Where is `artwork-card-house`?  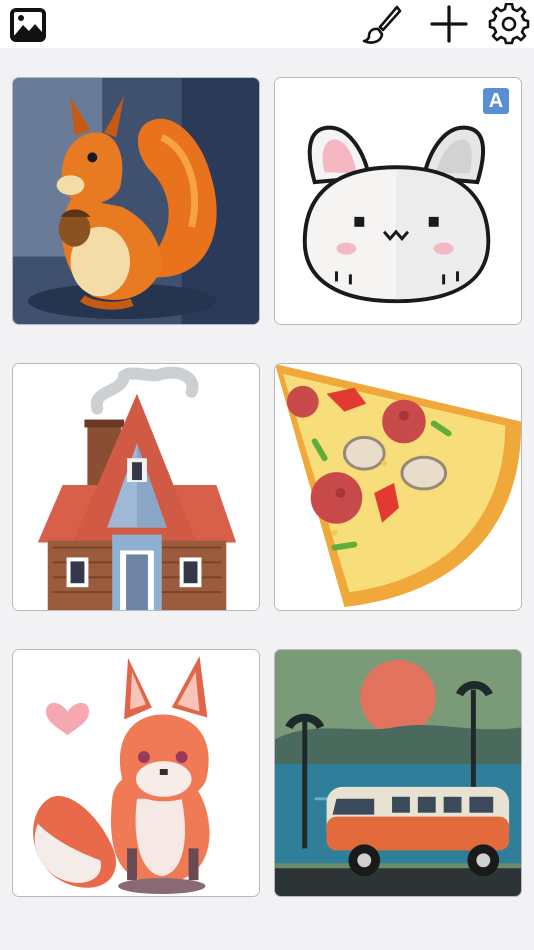 artwork-card-house is located at coordinates (136, 487).